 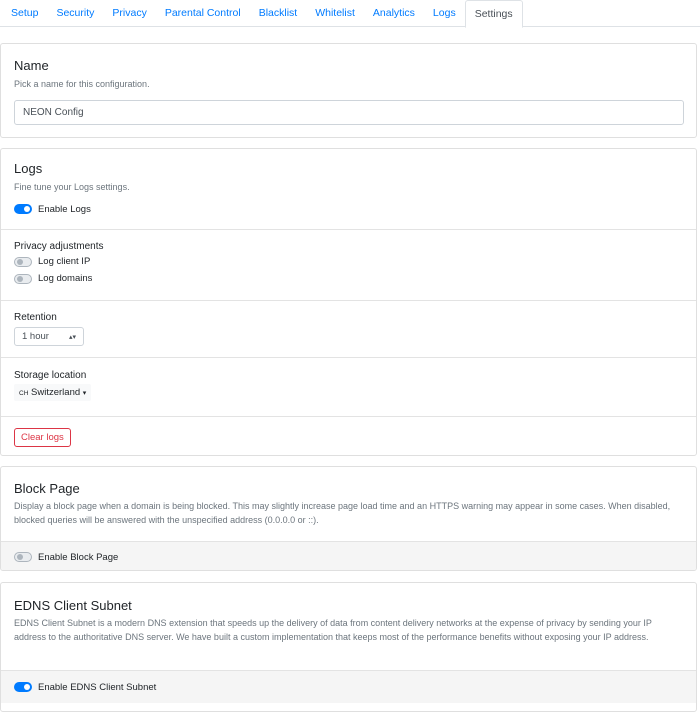 I want to click on enable-edns-label: Enable EDNS Client Subnet, so click(x=97, y=687).